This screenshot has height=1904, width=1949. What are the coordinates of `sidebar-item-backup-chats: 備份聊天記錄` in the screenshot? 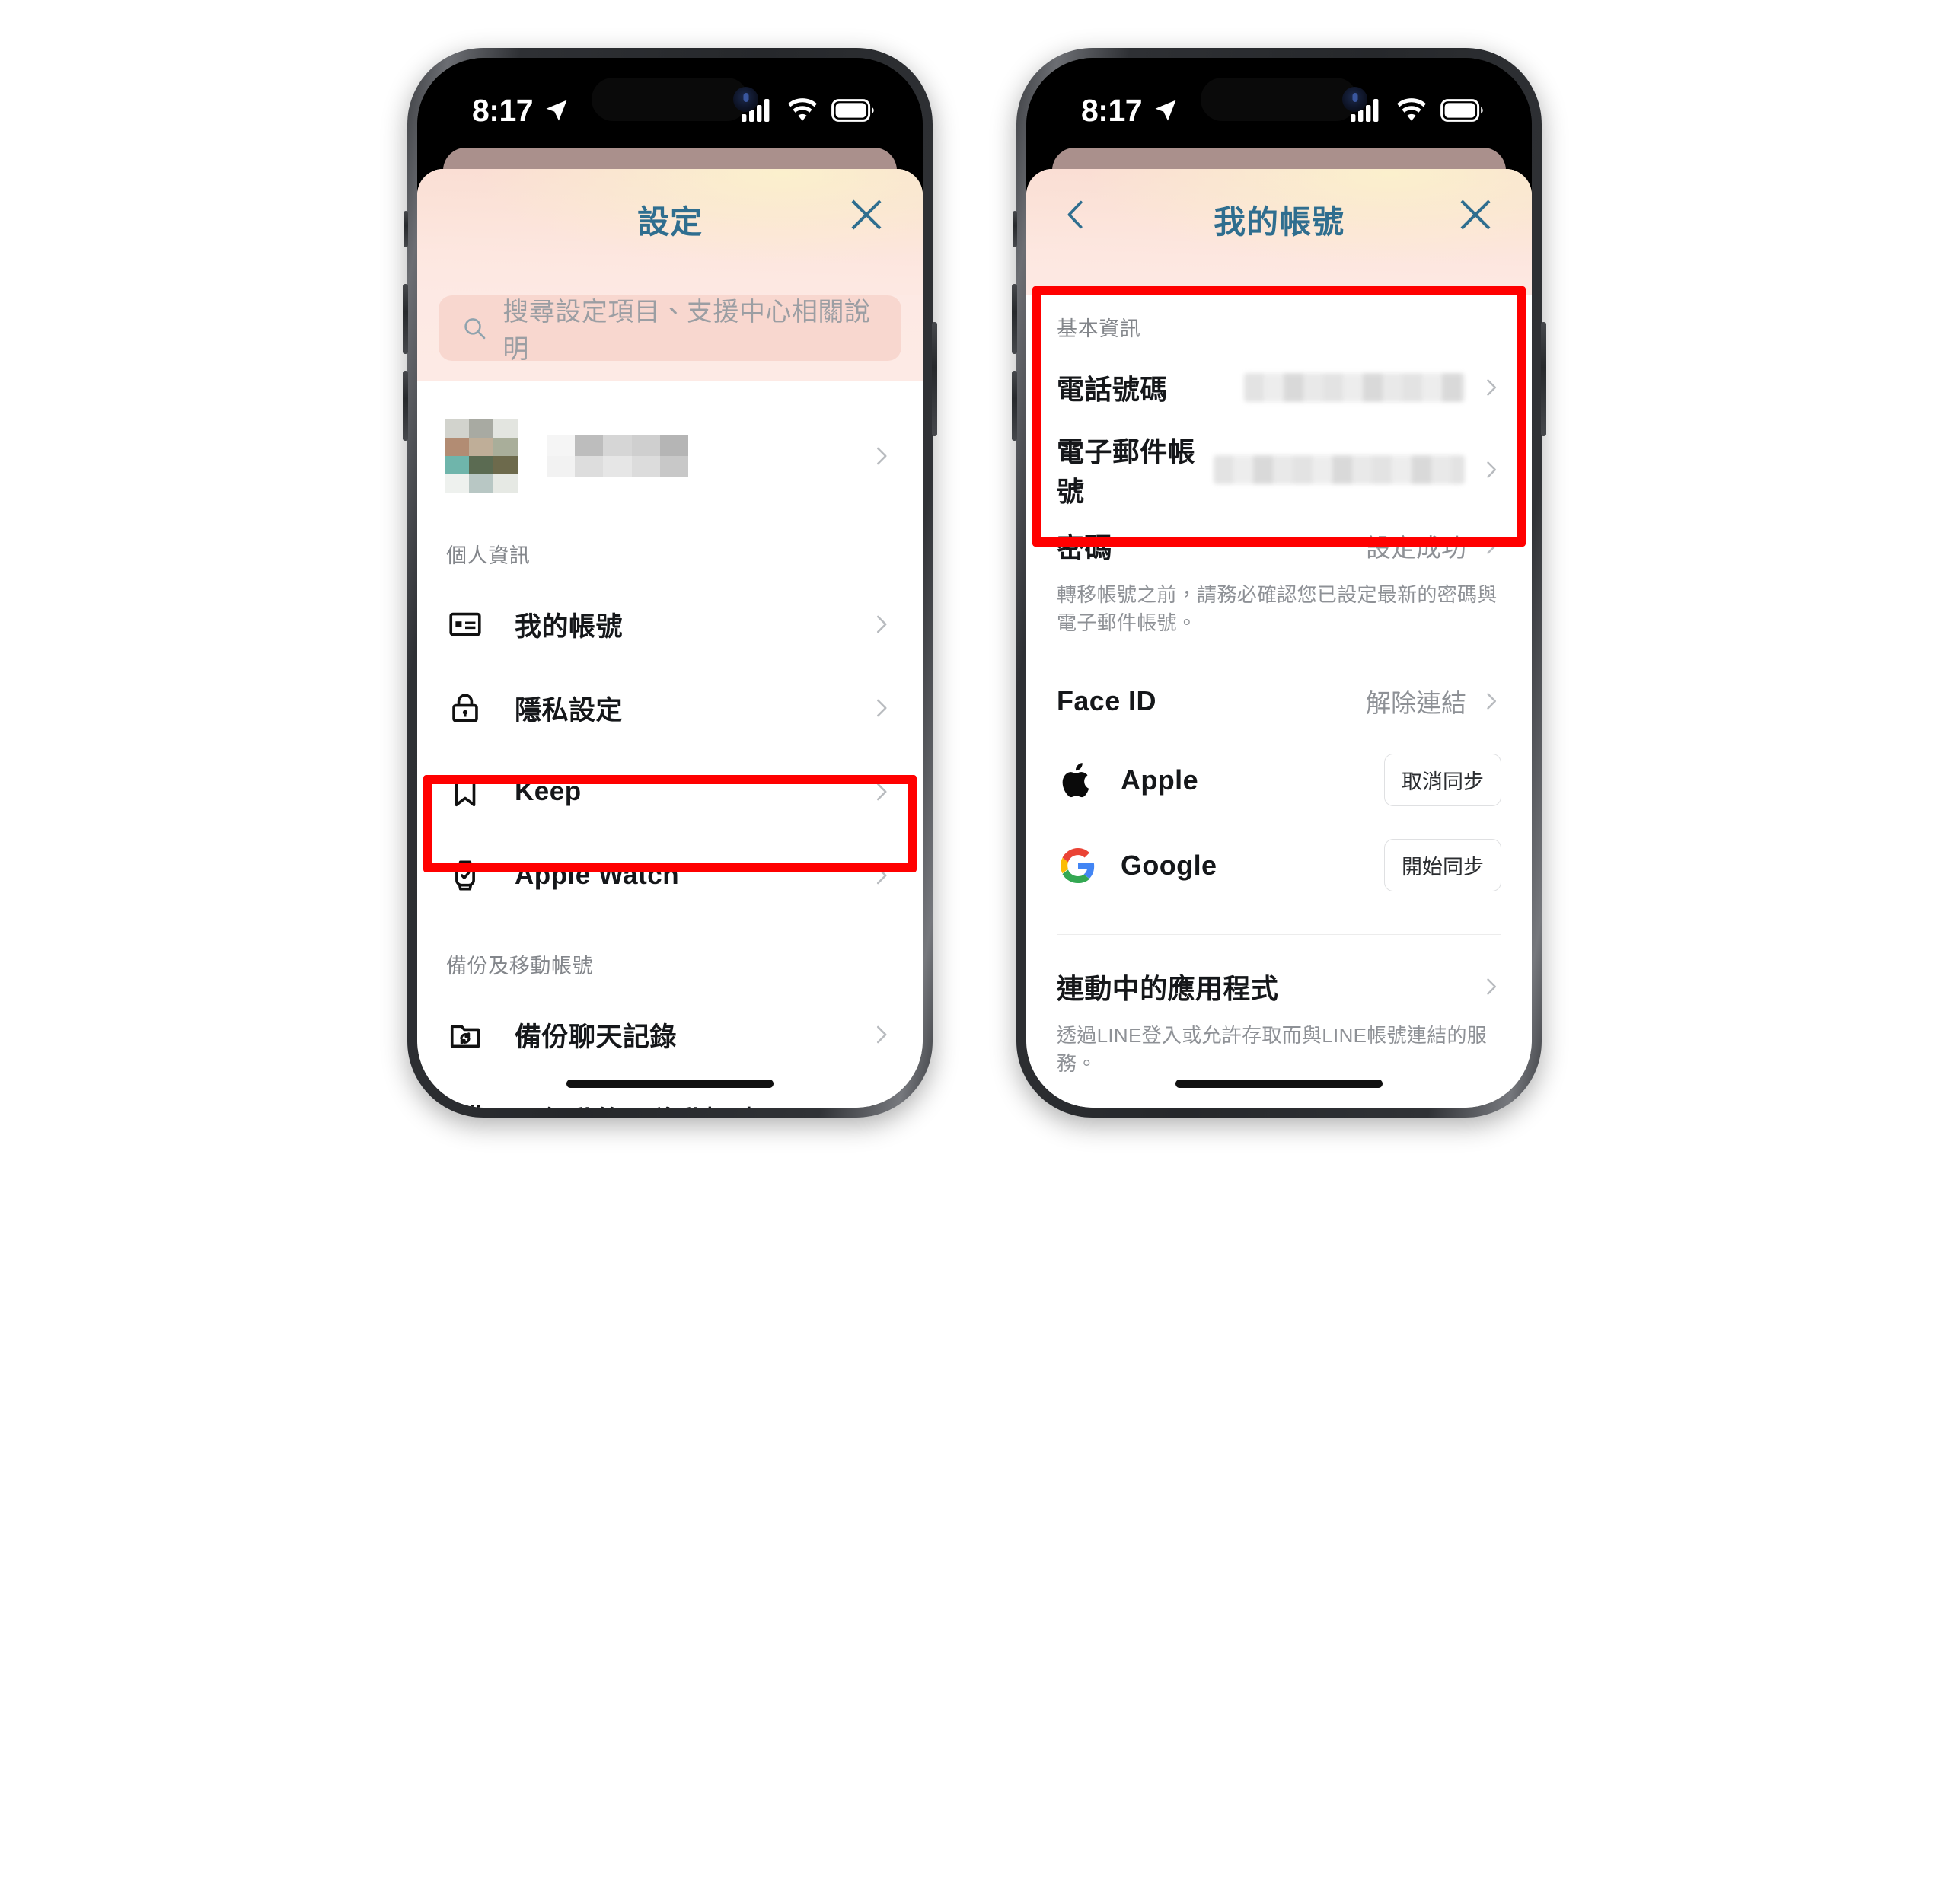 It's located at (670, 1034).